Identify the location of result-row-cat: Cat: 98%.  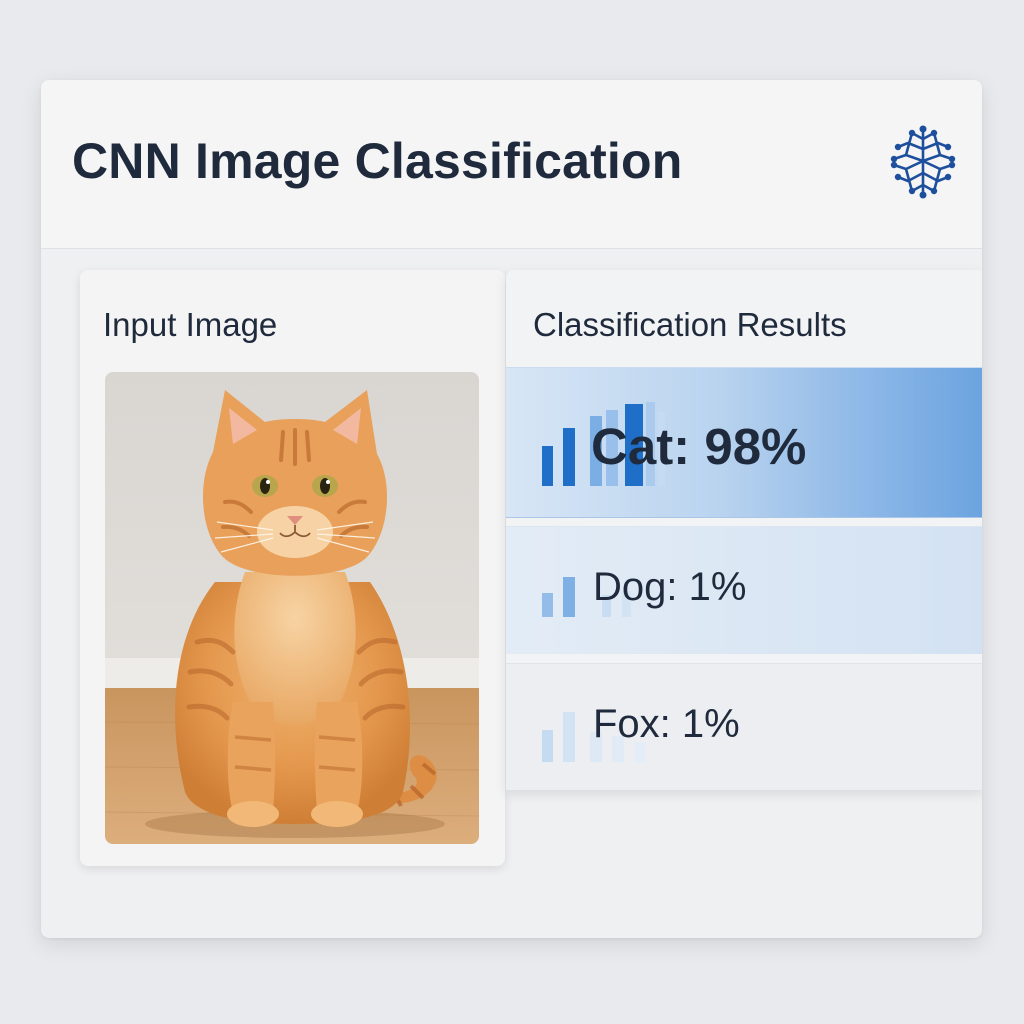
(744, 442).